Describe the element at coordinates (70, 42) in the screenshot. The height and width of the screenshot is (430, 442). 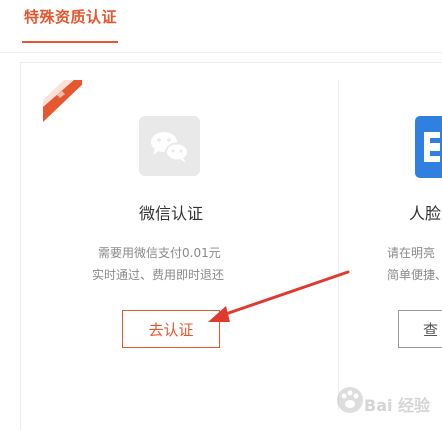
I see `tab-active-indicator` at that location.